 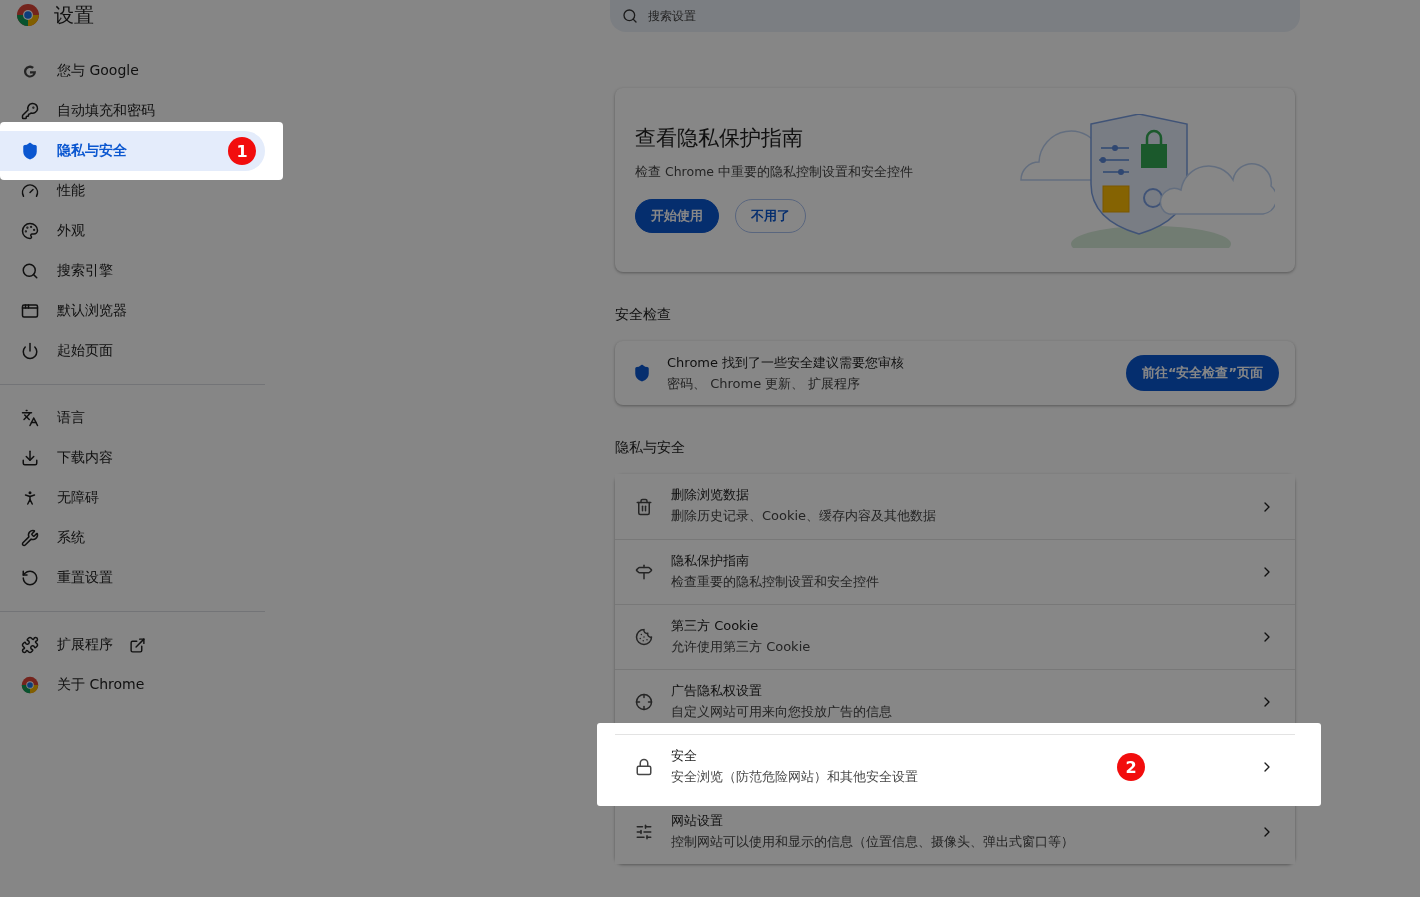 What do you see at coordinates (967, 16) in the screenshot?
I see `search-input: 搜索设置` at bounding box center [967, 16].